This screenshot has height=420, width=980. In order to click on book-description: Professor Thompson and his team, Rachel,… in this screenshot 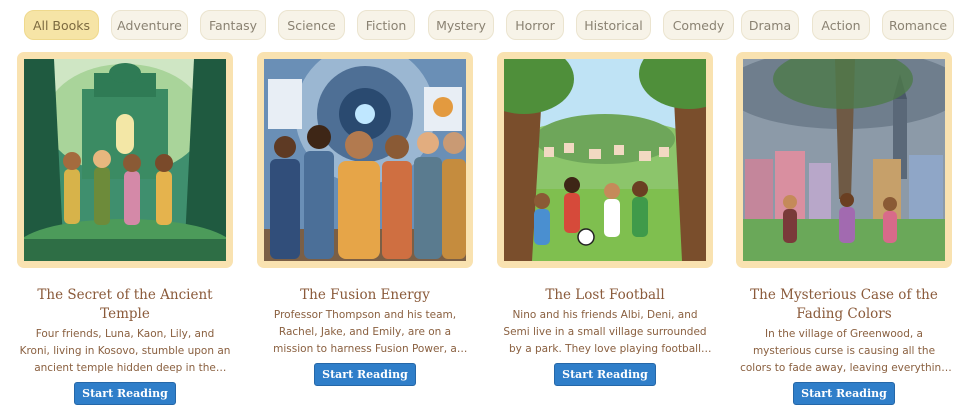, I will do `click(365, 332)`.